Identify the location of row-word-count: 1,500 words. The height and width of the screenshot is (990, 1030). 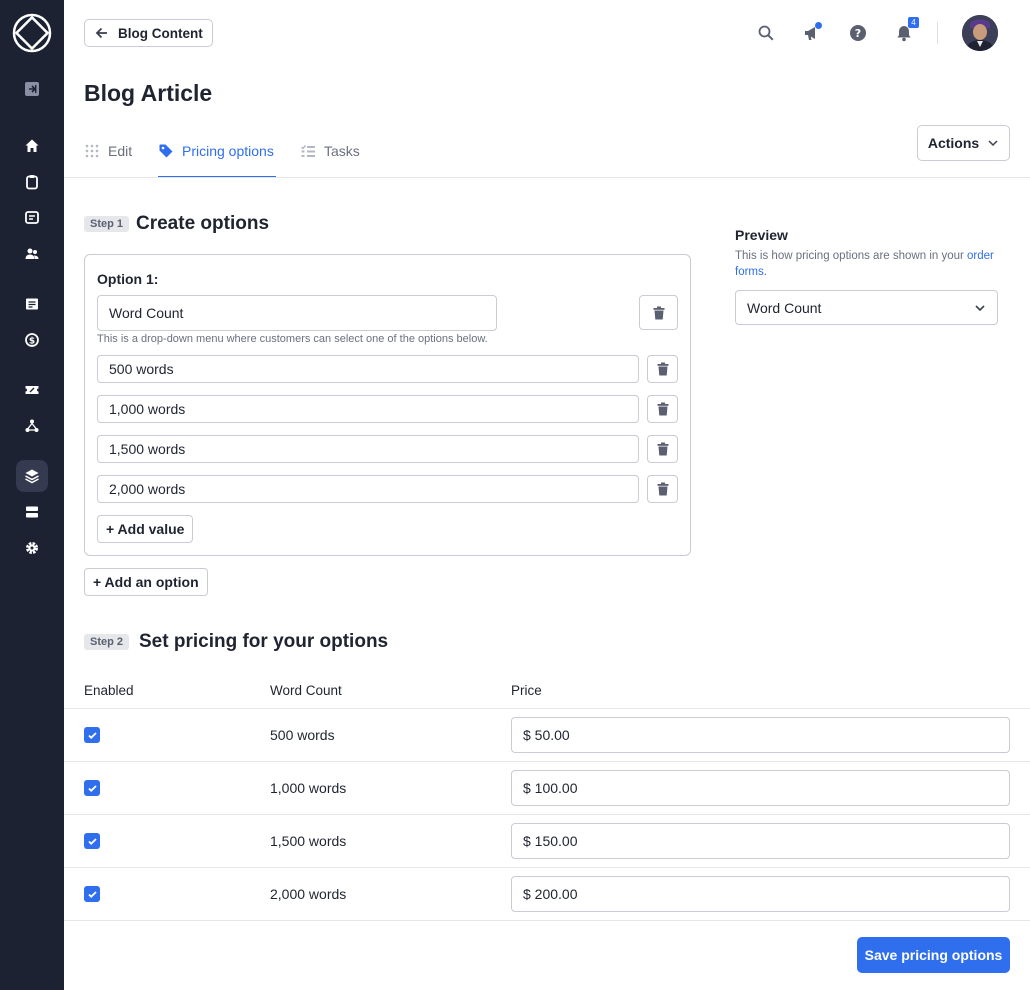
(308, 841).